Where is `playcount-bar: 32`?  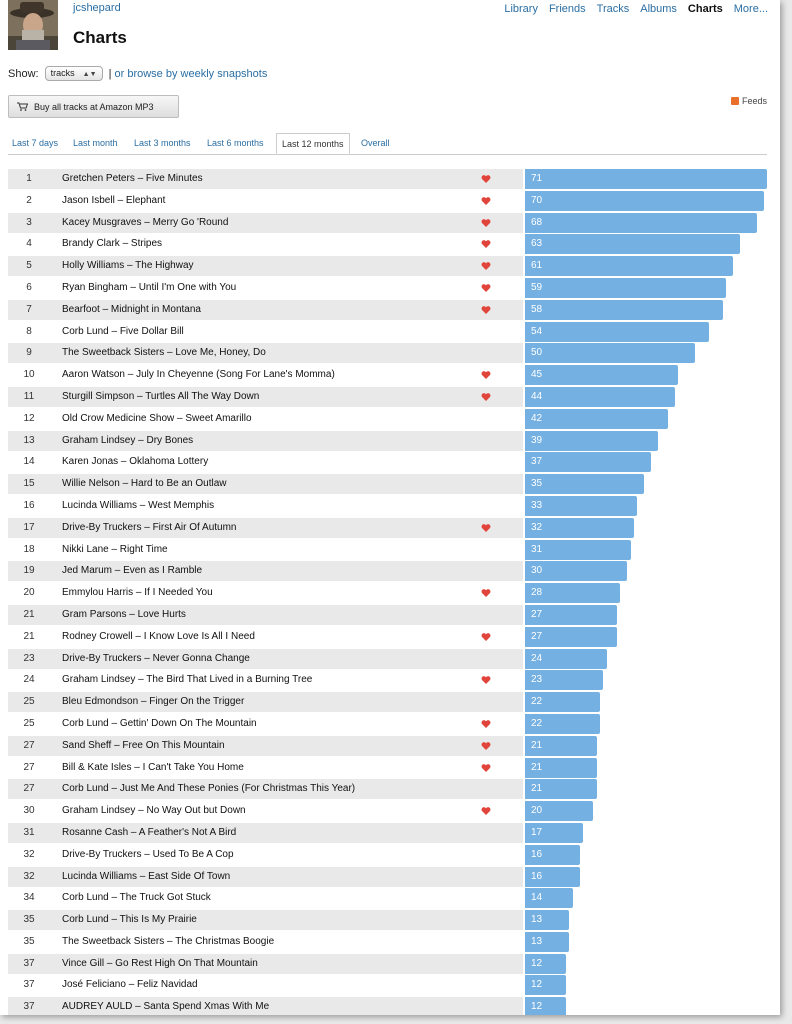
playcount-bar: 32 is located at coordinates (579, 527).